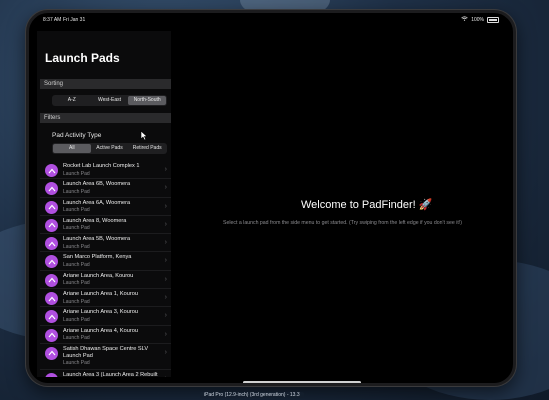 The image size is (549, 400). I want to click on list-item: Launch Area 6B, Woomera Launch Pad ›, so click(105, 188).